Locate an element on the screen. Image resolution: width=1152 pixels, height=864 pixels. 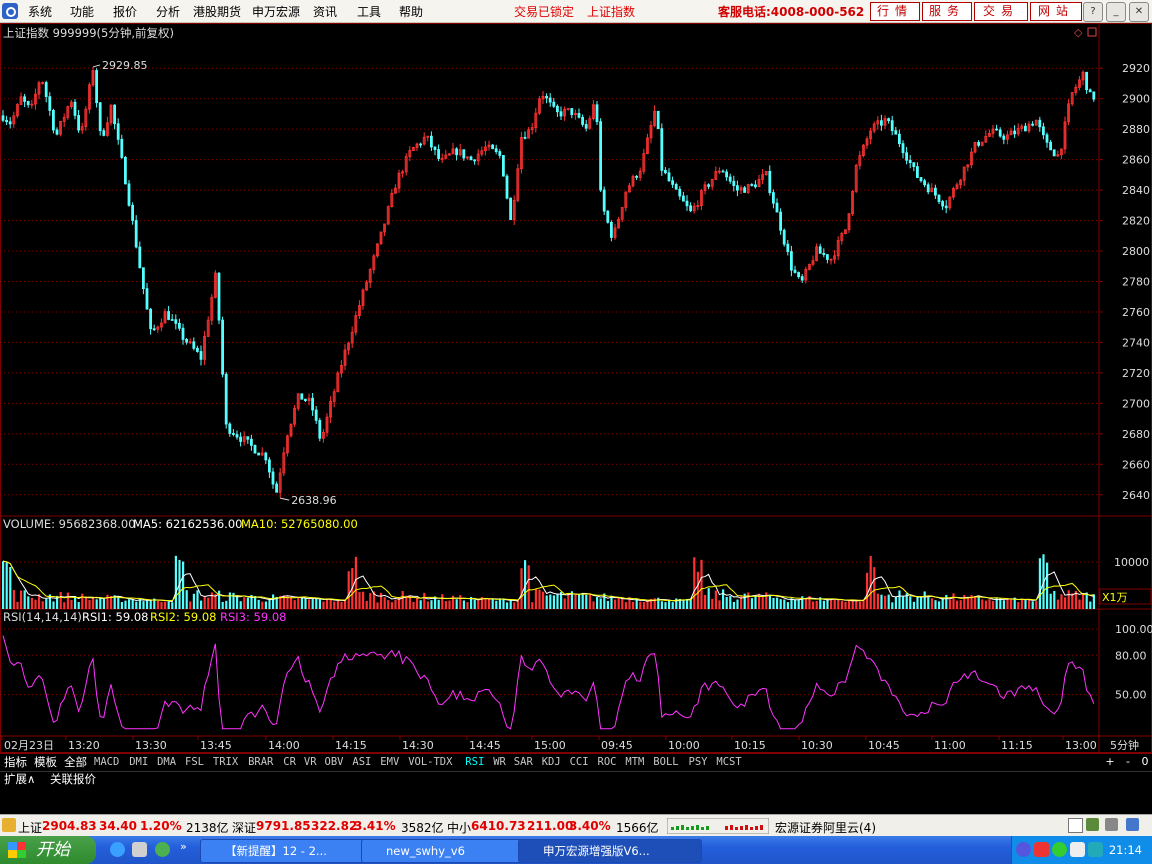
menu-news: 资讯 is located at coordinates (325, 11).